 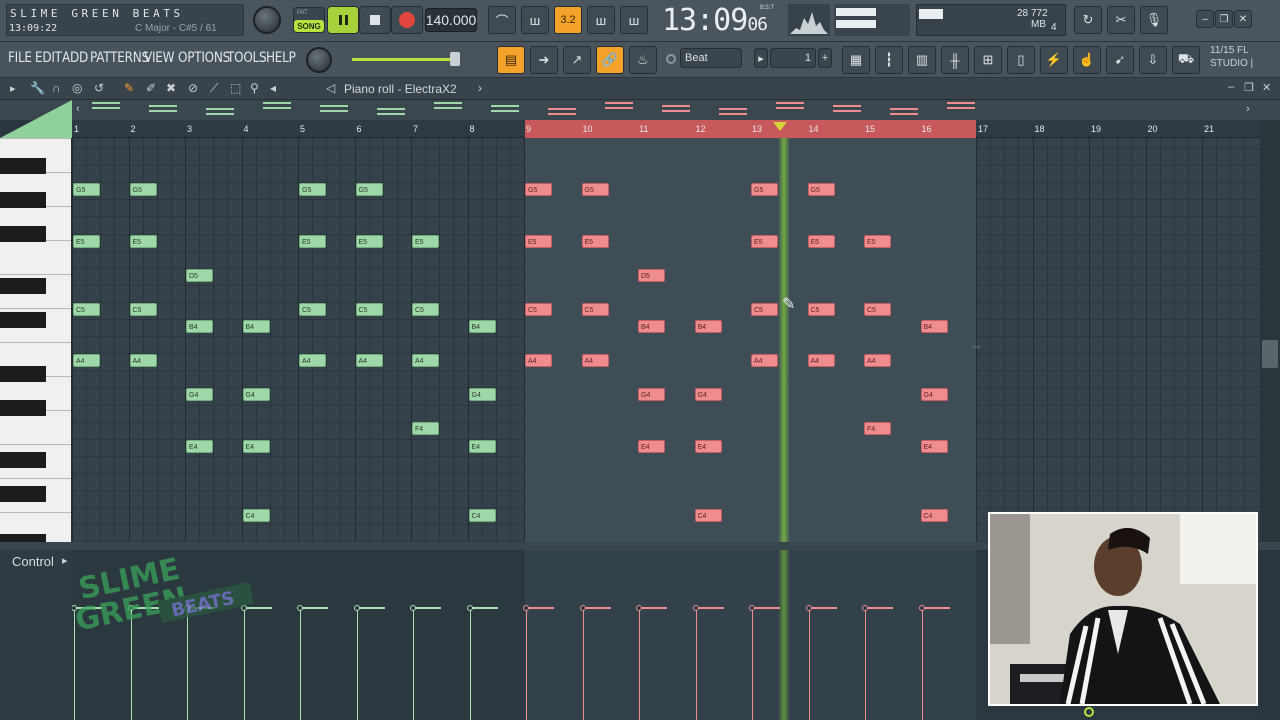 What do you see at coordinates (171, 88) in the screenshot?
I see `delete-tool-icon: ✖` at bounding box center [171, 88].